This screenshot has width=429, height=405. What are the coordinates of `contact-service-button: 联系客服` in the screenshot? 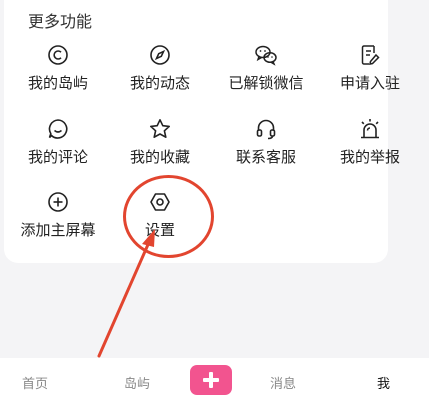 It's located at (266, 148).